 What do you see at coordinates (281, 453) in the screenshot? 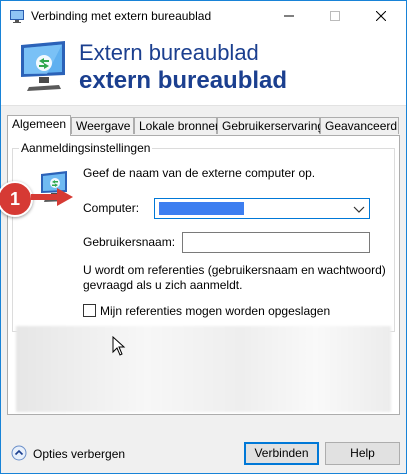
I see `connect-button: Verbinden` at bounding box center [281, 453].